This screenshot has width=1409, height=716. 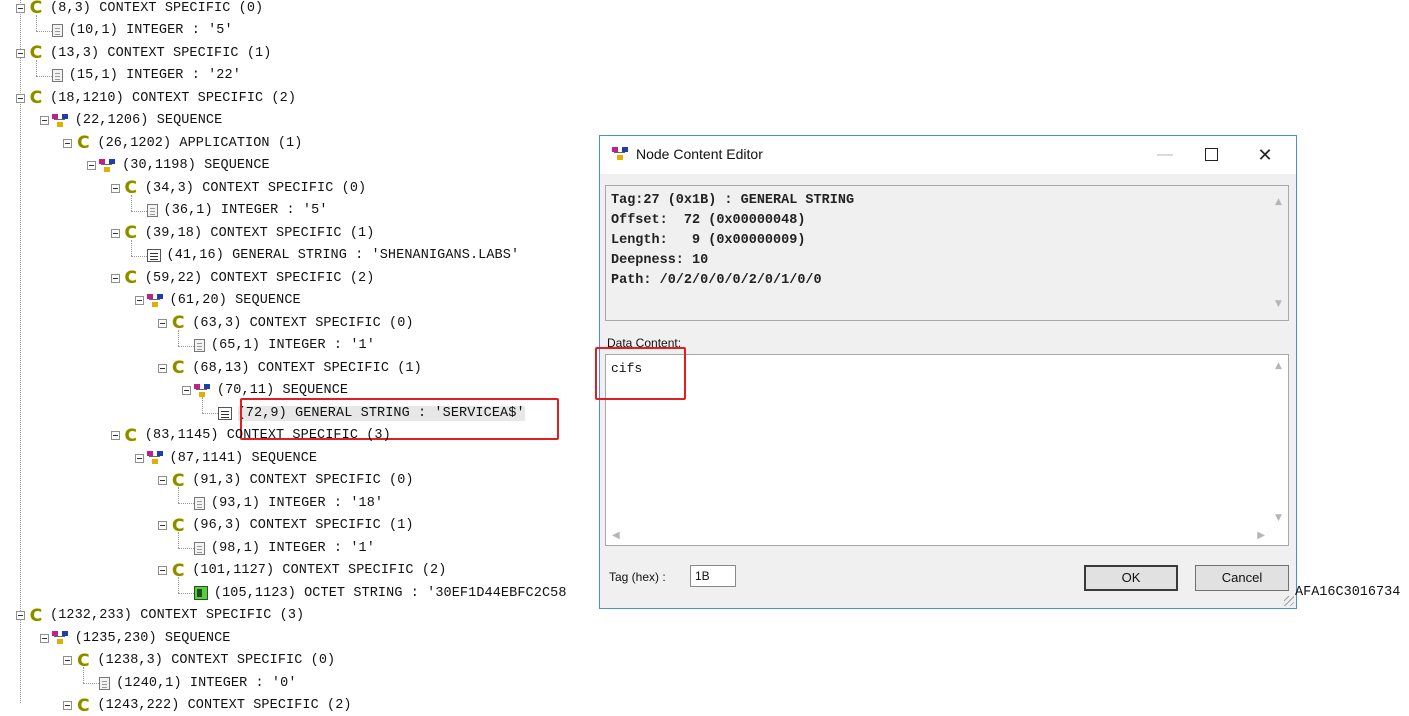 I want to click on ok-button: OK, so click(x=1131, y=578).